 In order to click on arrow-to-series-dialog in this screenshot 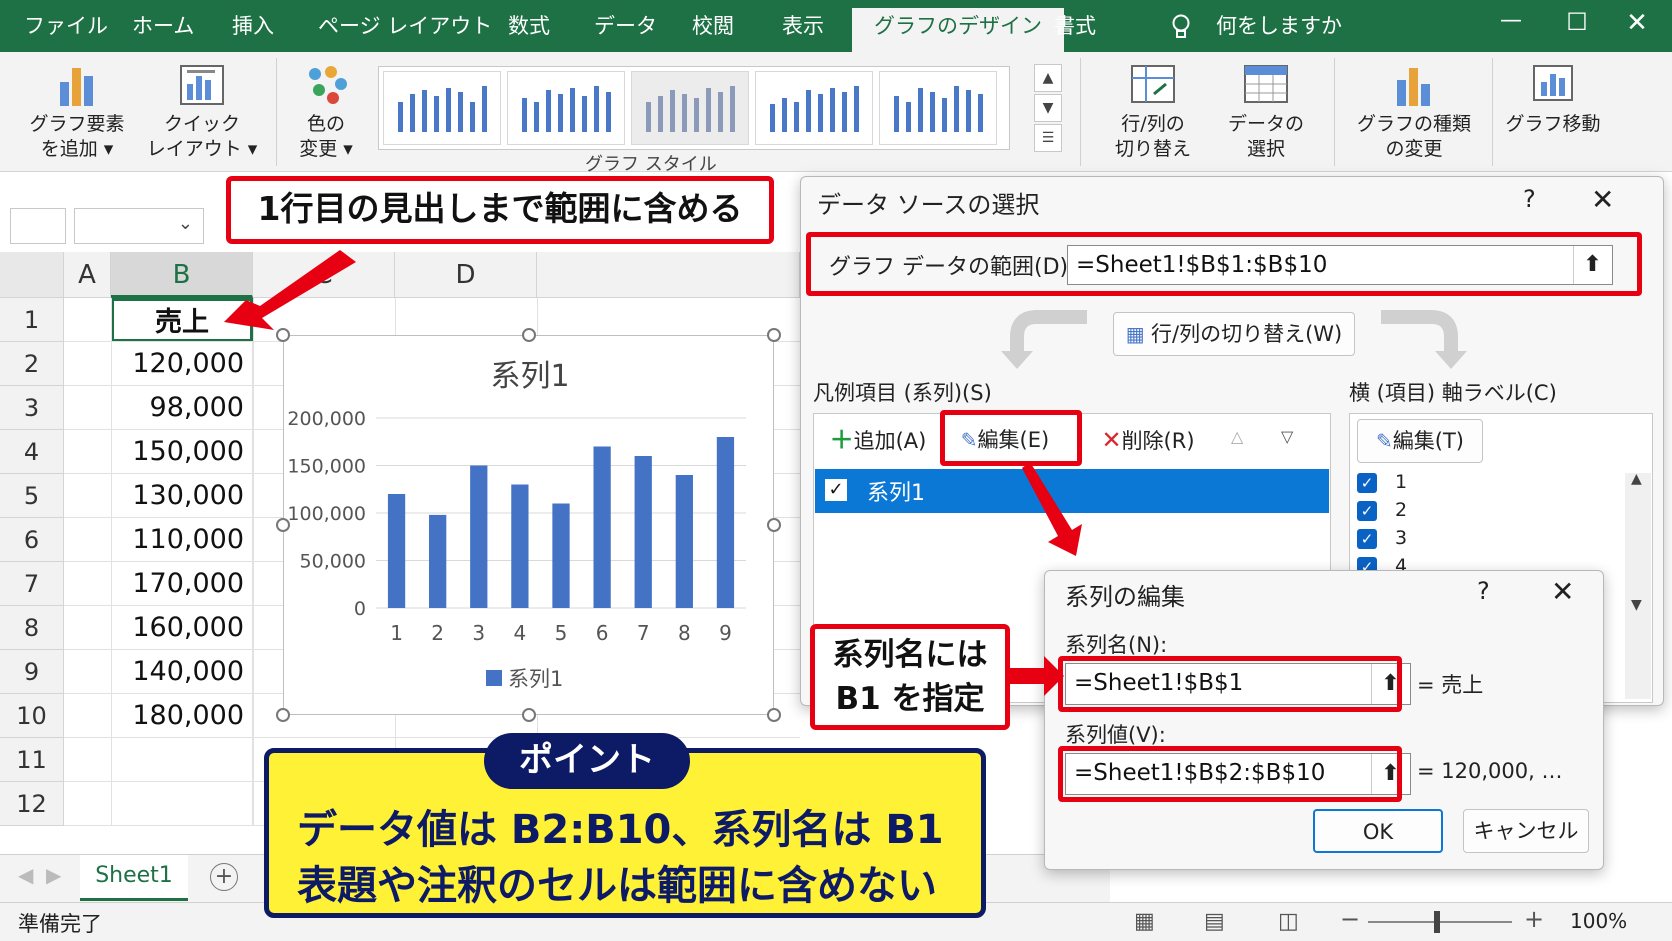, I will do `click(1052, 509)`.